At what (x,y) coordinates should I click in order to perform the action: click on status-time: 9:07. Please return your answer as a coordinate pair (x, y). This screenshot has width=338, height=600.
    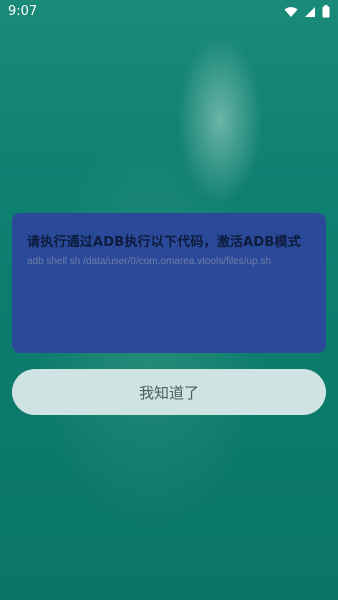
    Looking at the image, I should click on (23, 11).